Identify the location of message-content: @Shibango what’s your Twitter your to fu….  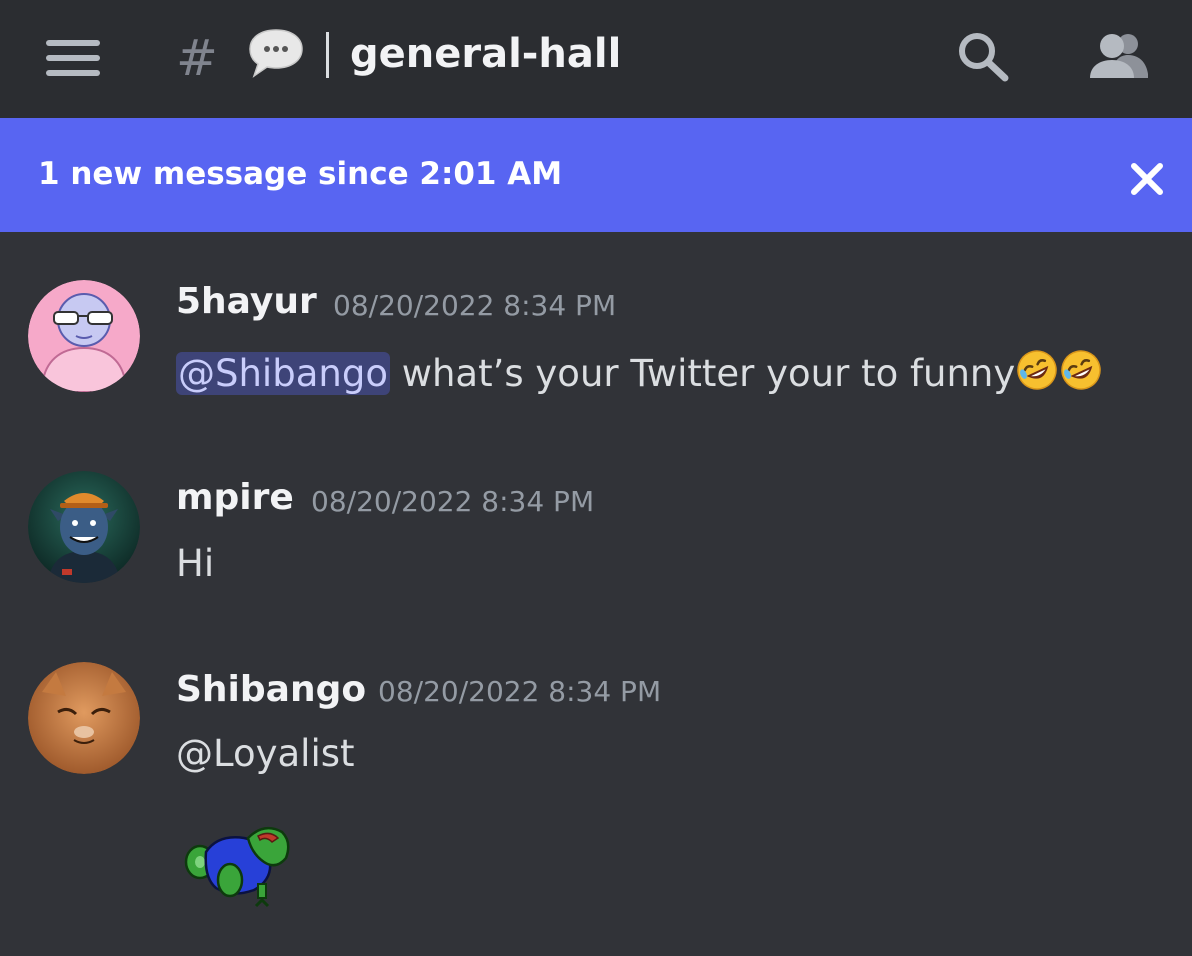
(639, 374).